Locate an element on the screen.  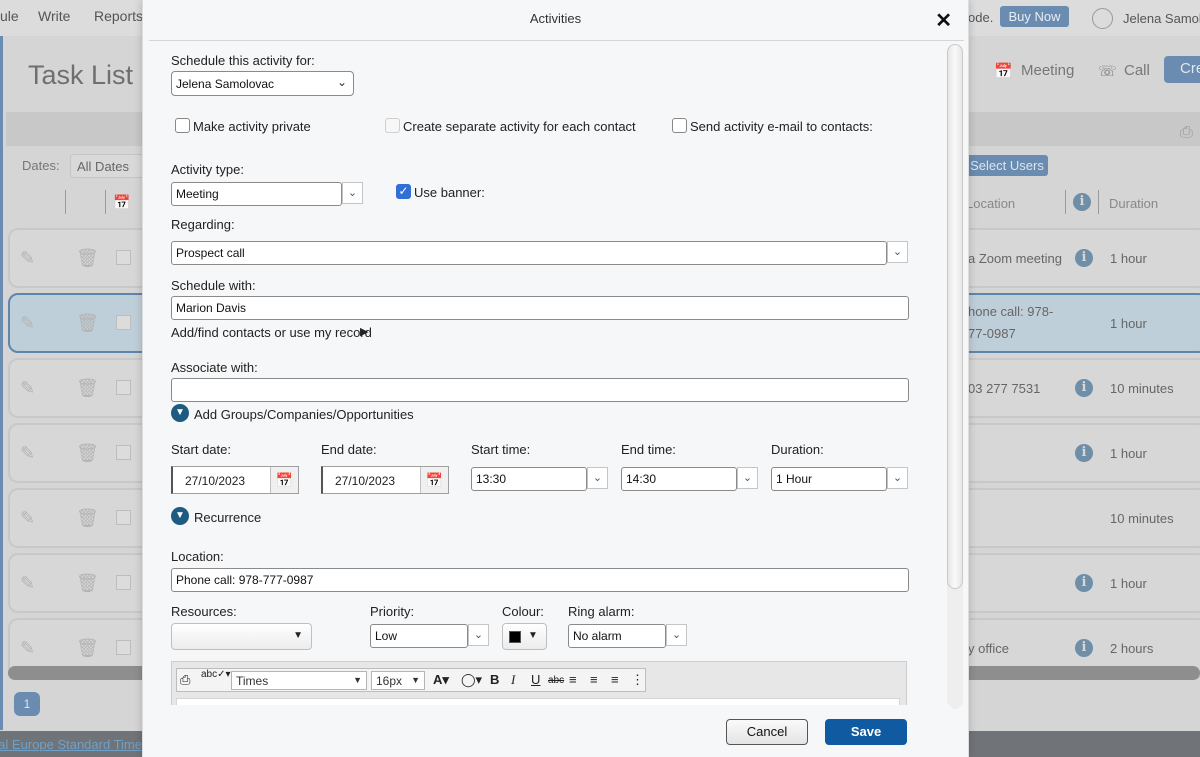
send-email-label: Send activity e-mail to contacts: is located at coordinates (781, 126).